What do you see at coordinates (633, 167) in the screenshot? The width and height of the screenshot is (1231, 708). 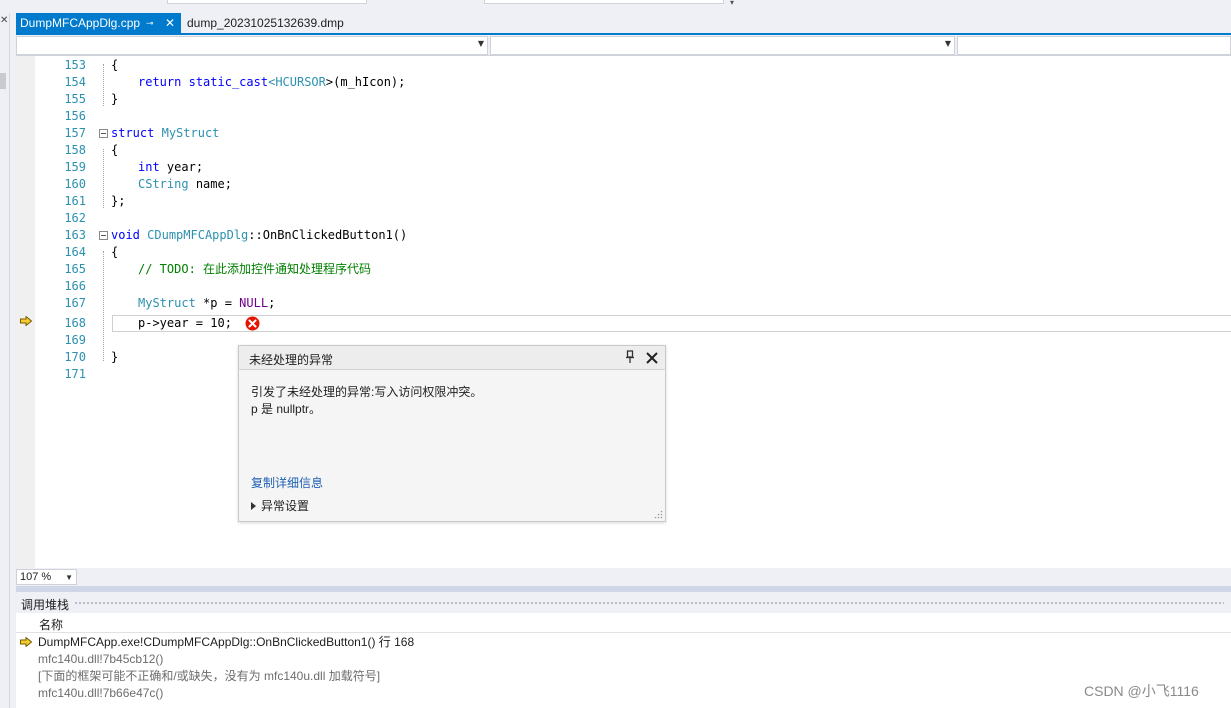 I see `code-line: 159 int year;` at bounding box center [633, 167].